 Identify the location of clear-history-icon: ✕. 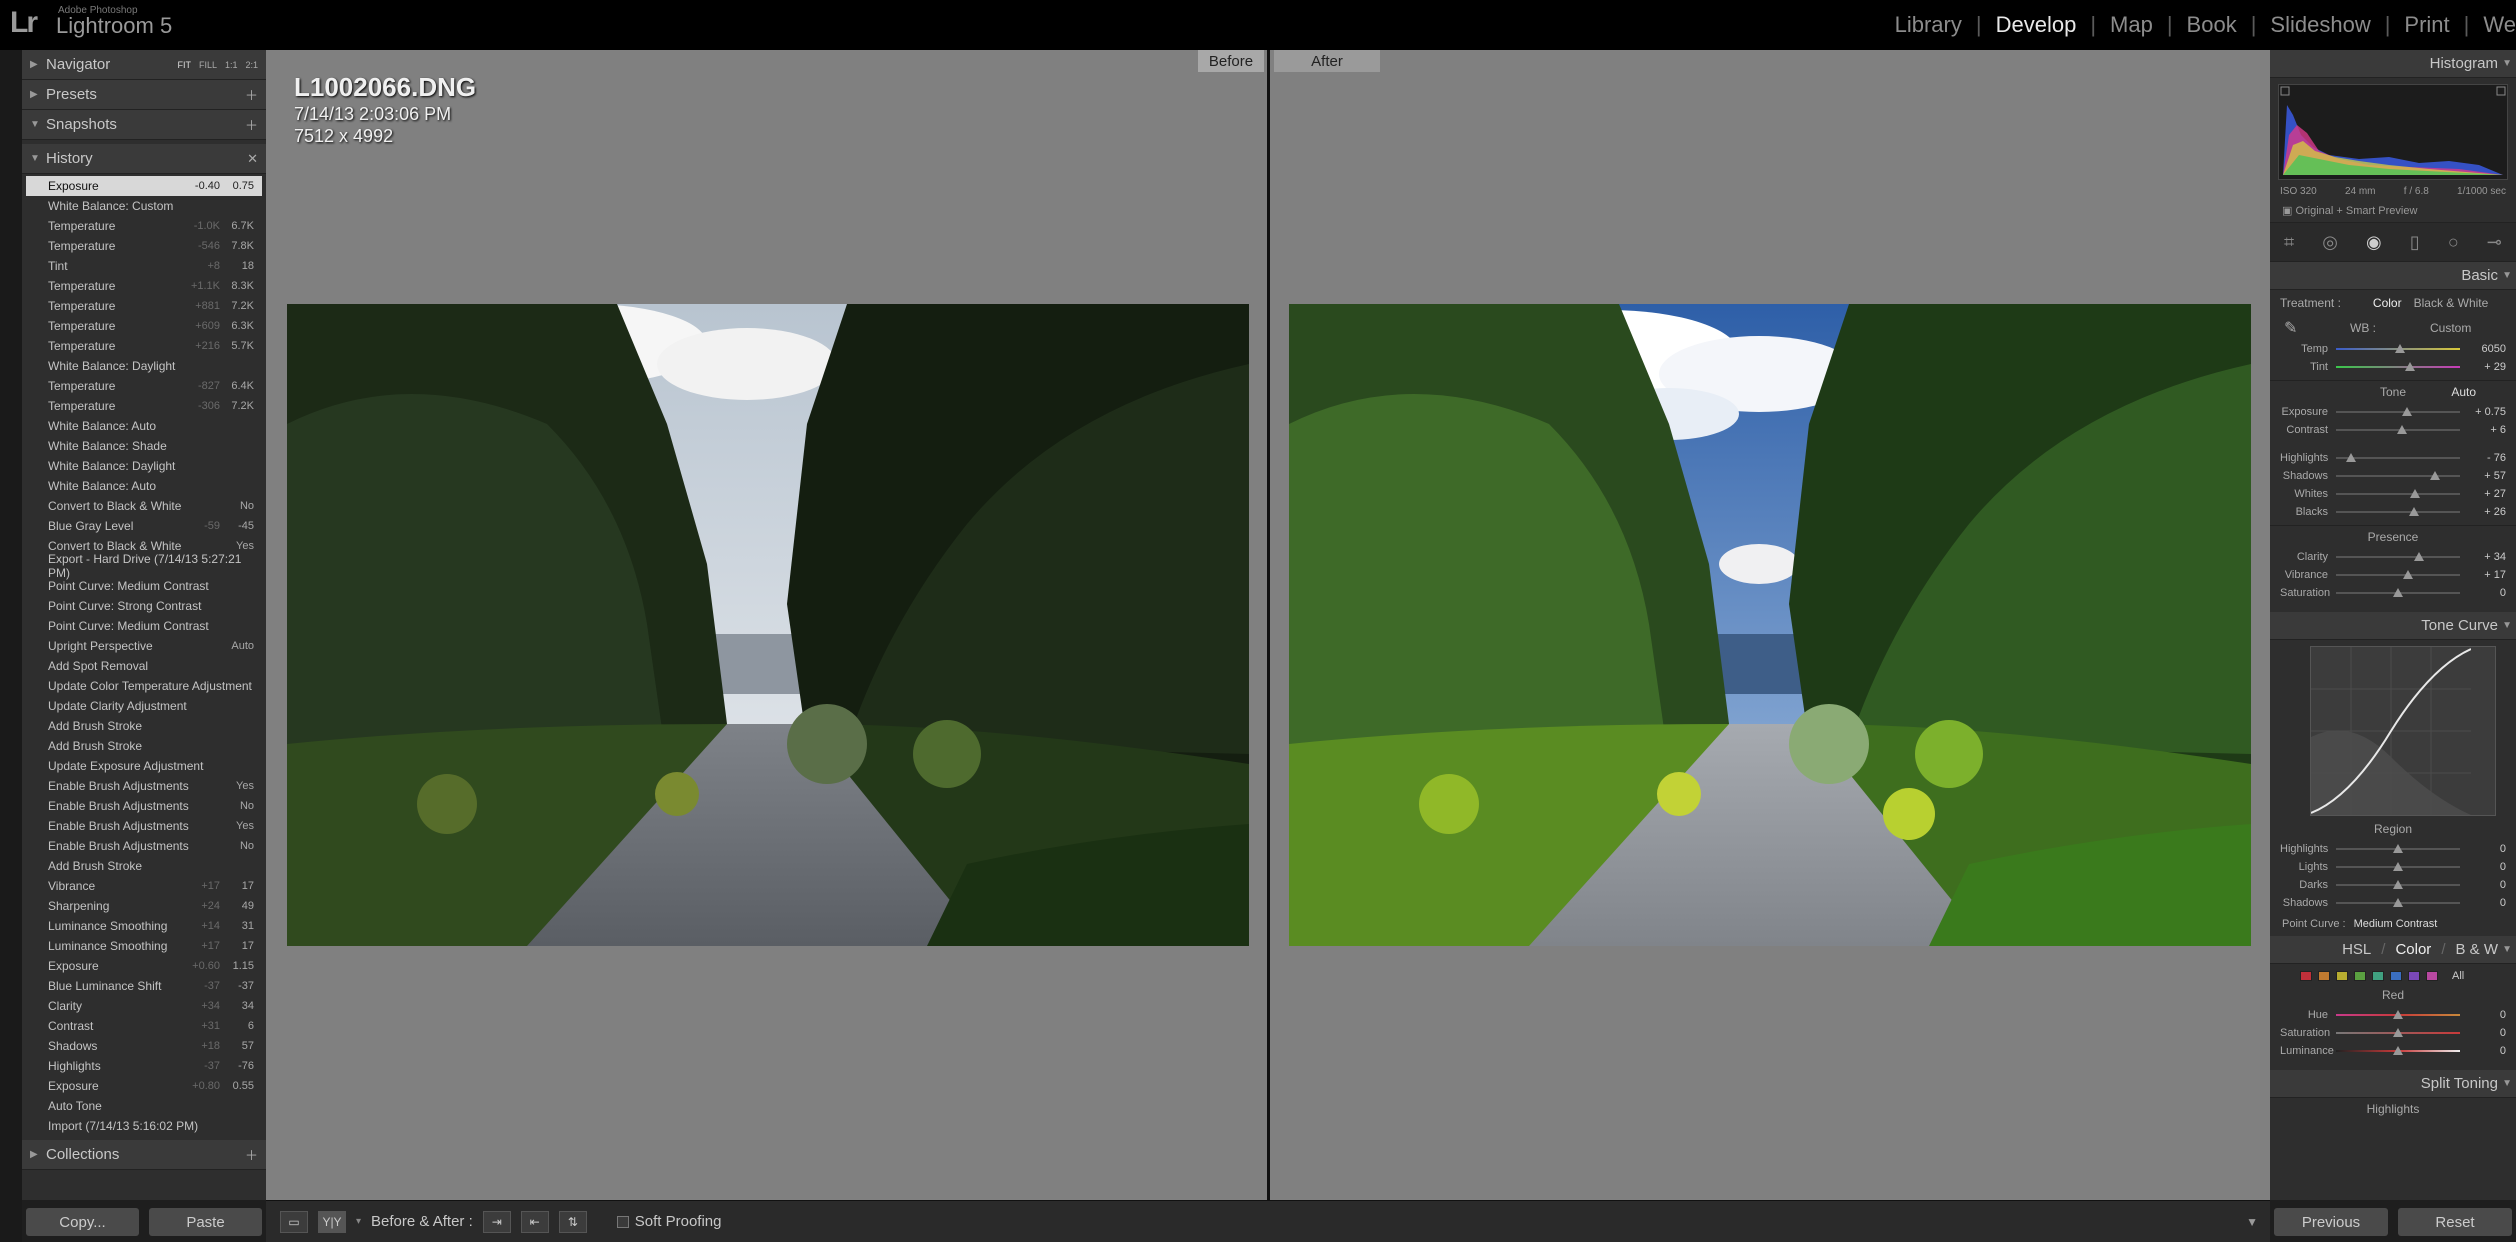
(252, 159).